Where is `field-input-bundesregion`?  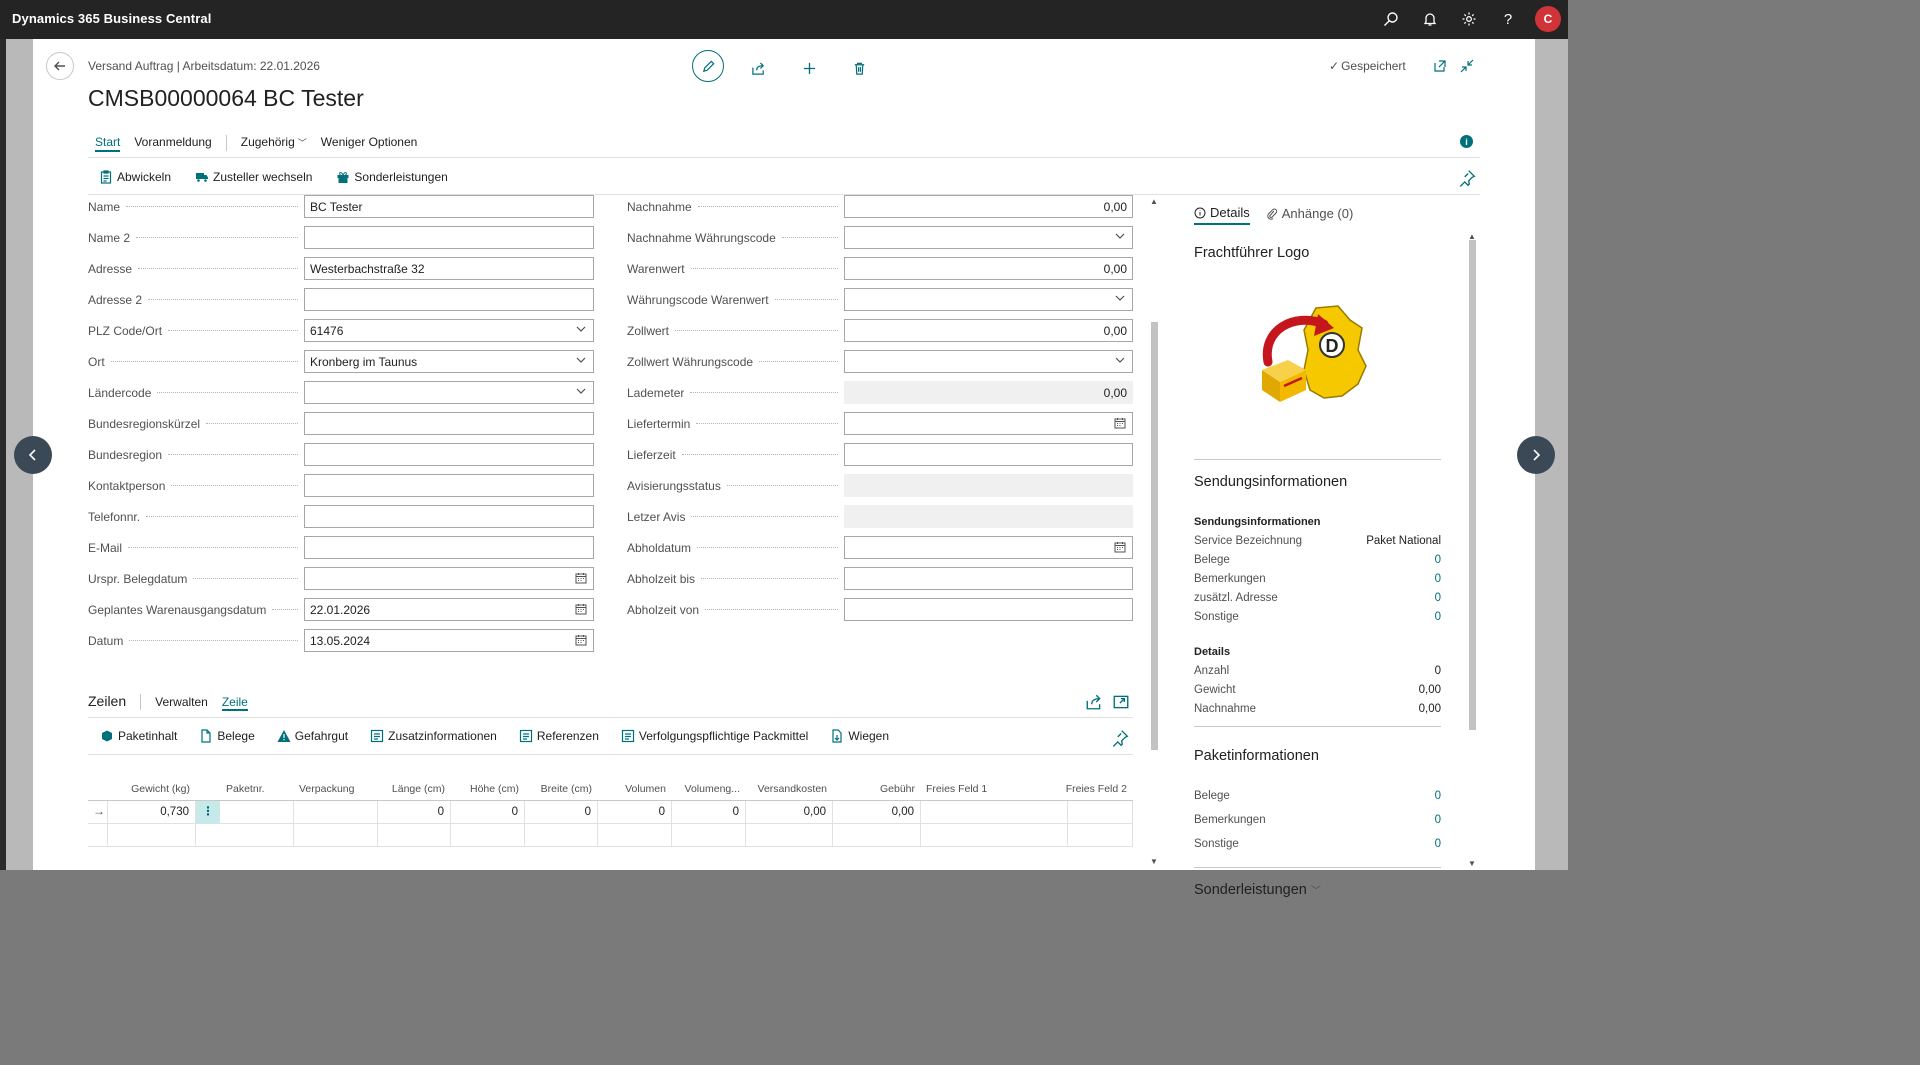 field-input-bundesregion is located at coordinates (449, 454).